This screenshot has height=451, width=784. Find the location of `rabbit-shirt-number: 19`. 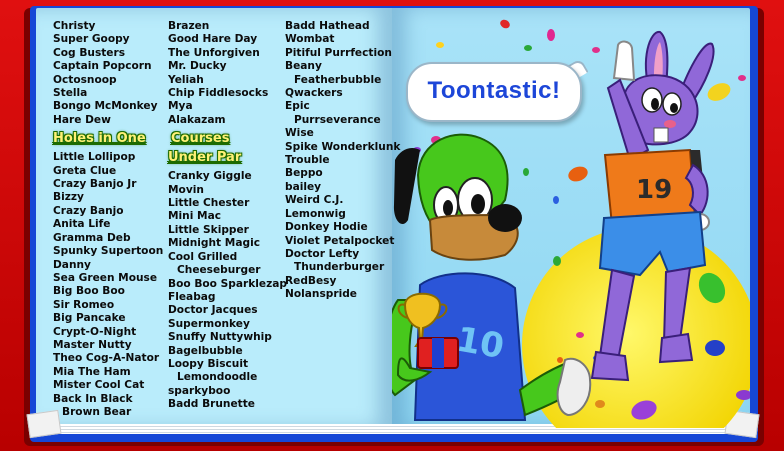

rabbit-shirt-number: 19 is located at coordinates (654, 190).